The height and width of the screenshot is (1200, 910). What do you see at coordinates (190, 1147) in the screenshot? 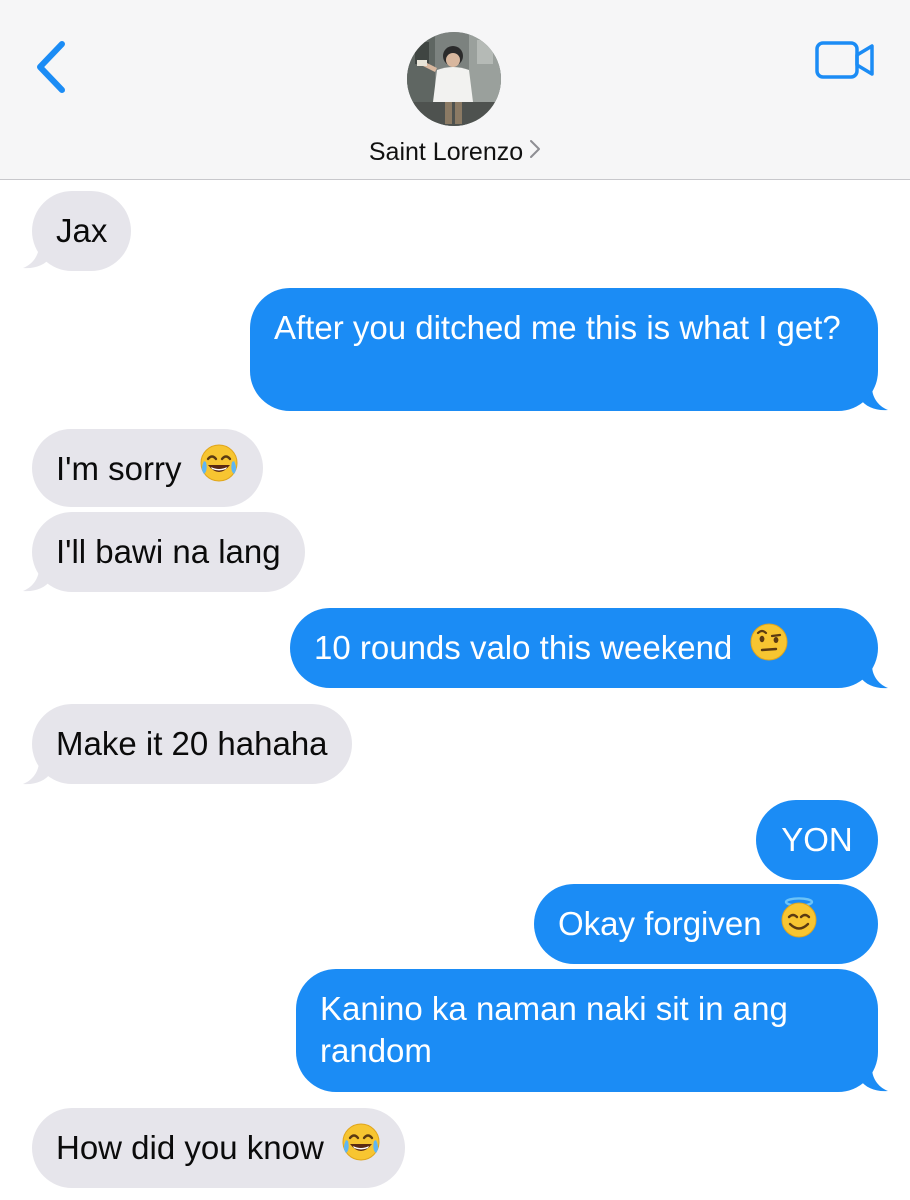
I see `message-text: How did you know` at bounding box center [190, 1147].